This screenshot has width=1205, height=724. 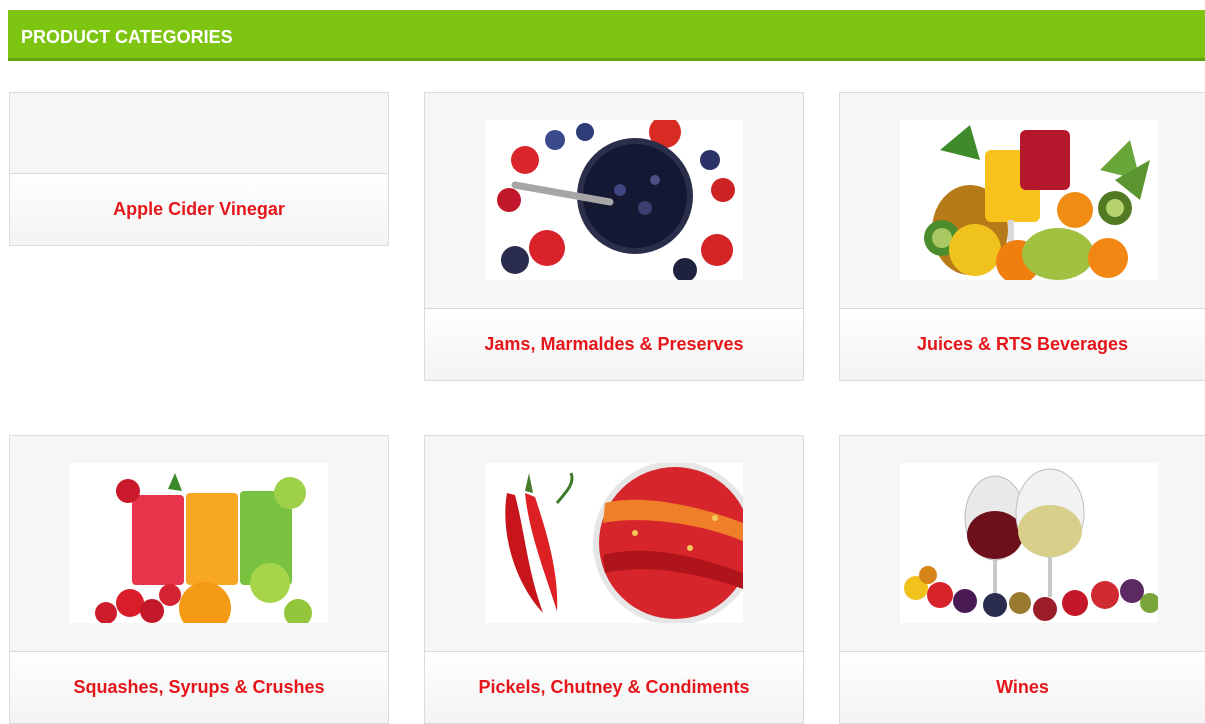 I want to click on category-label-box: Pickels, Chutney & Condiments, so click(x=614, y=687).